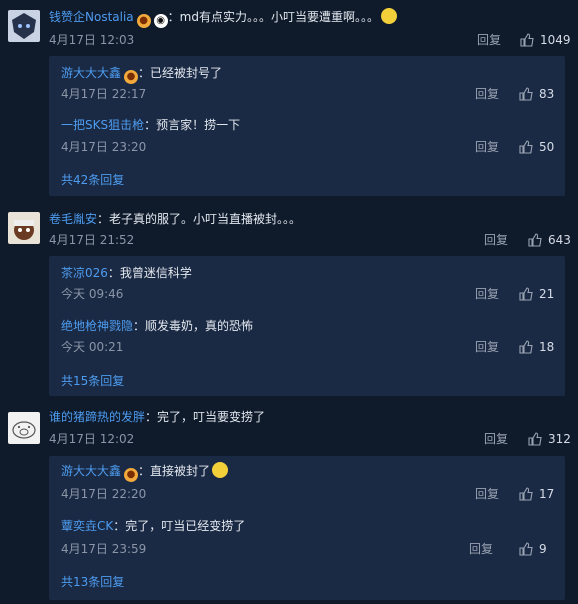 This screenshot has height=604, width=578. What do you see at coordinates (547, 94) in the screenshot?
I see `like-count: 83` at bounding box center [547, 94].